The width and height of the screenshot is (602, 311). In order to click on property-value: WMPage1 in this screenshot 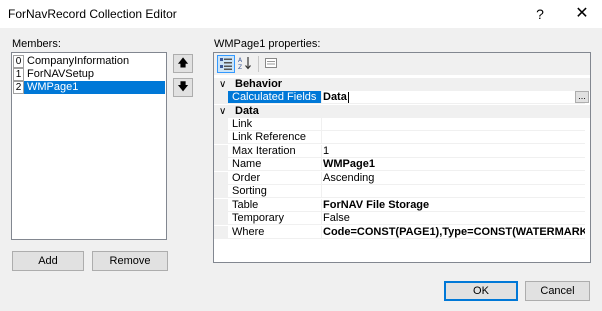, I will do `click(453, 164)`.